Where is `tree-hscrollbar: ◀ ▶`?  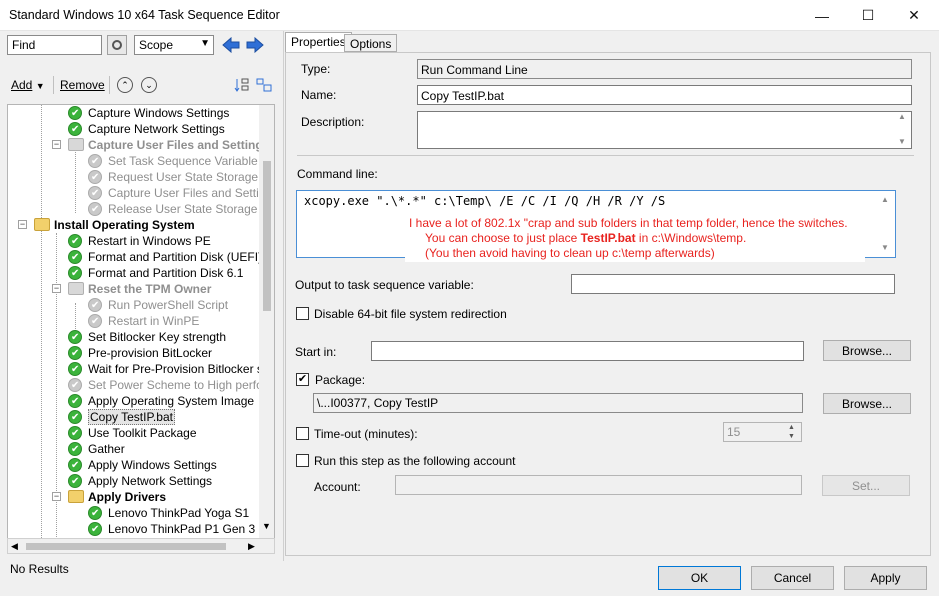 tree-hscrollbar: ◀ ▶ is located at coordinates (141, 546).